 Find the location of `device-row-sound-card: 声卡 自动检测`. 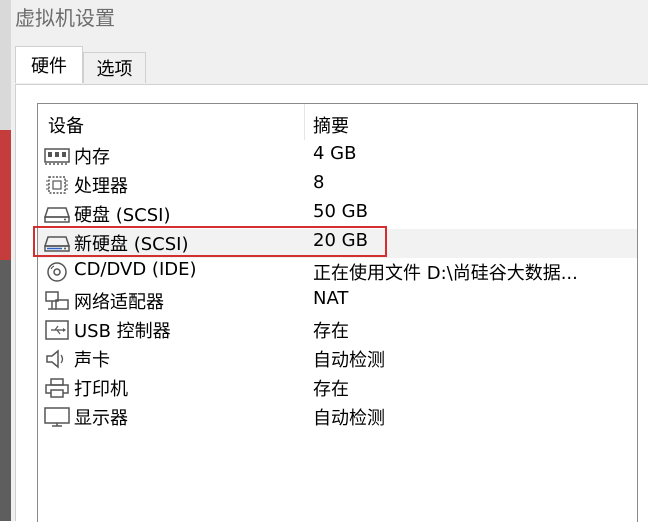

device-row-sound-card: 声卡 自动检测 is located at coordinates (337, 359).